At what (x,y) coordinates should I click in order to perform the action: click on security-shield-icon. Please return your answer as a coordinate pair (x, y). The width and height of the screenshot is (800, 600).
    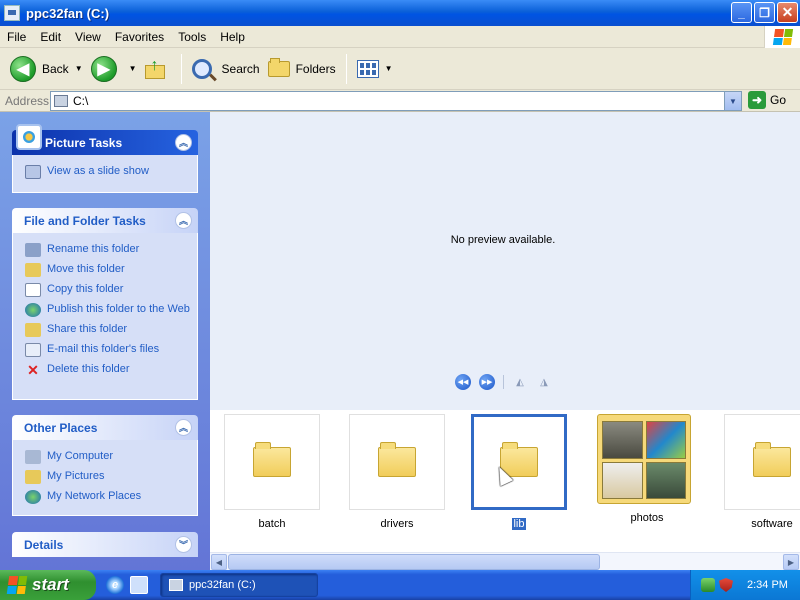
    Looking at the image, I should click on (726, 585).